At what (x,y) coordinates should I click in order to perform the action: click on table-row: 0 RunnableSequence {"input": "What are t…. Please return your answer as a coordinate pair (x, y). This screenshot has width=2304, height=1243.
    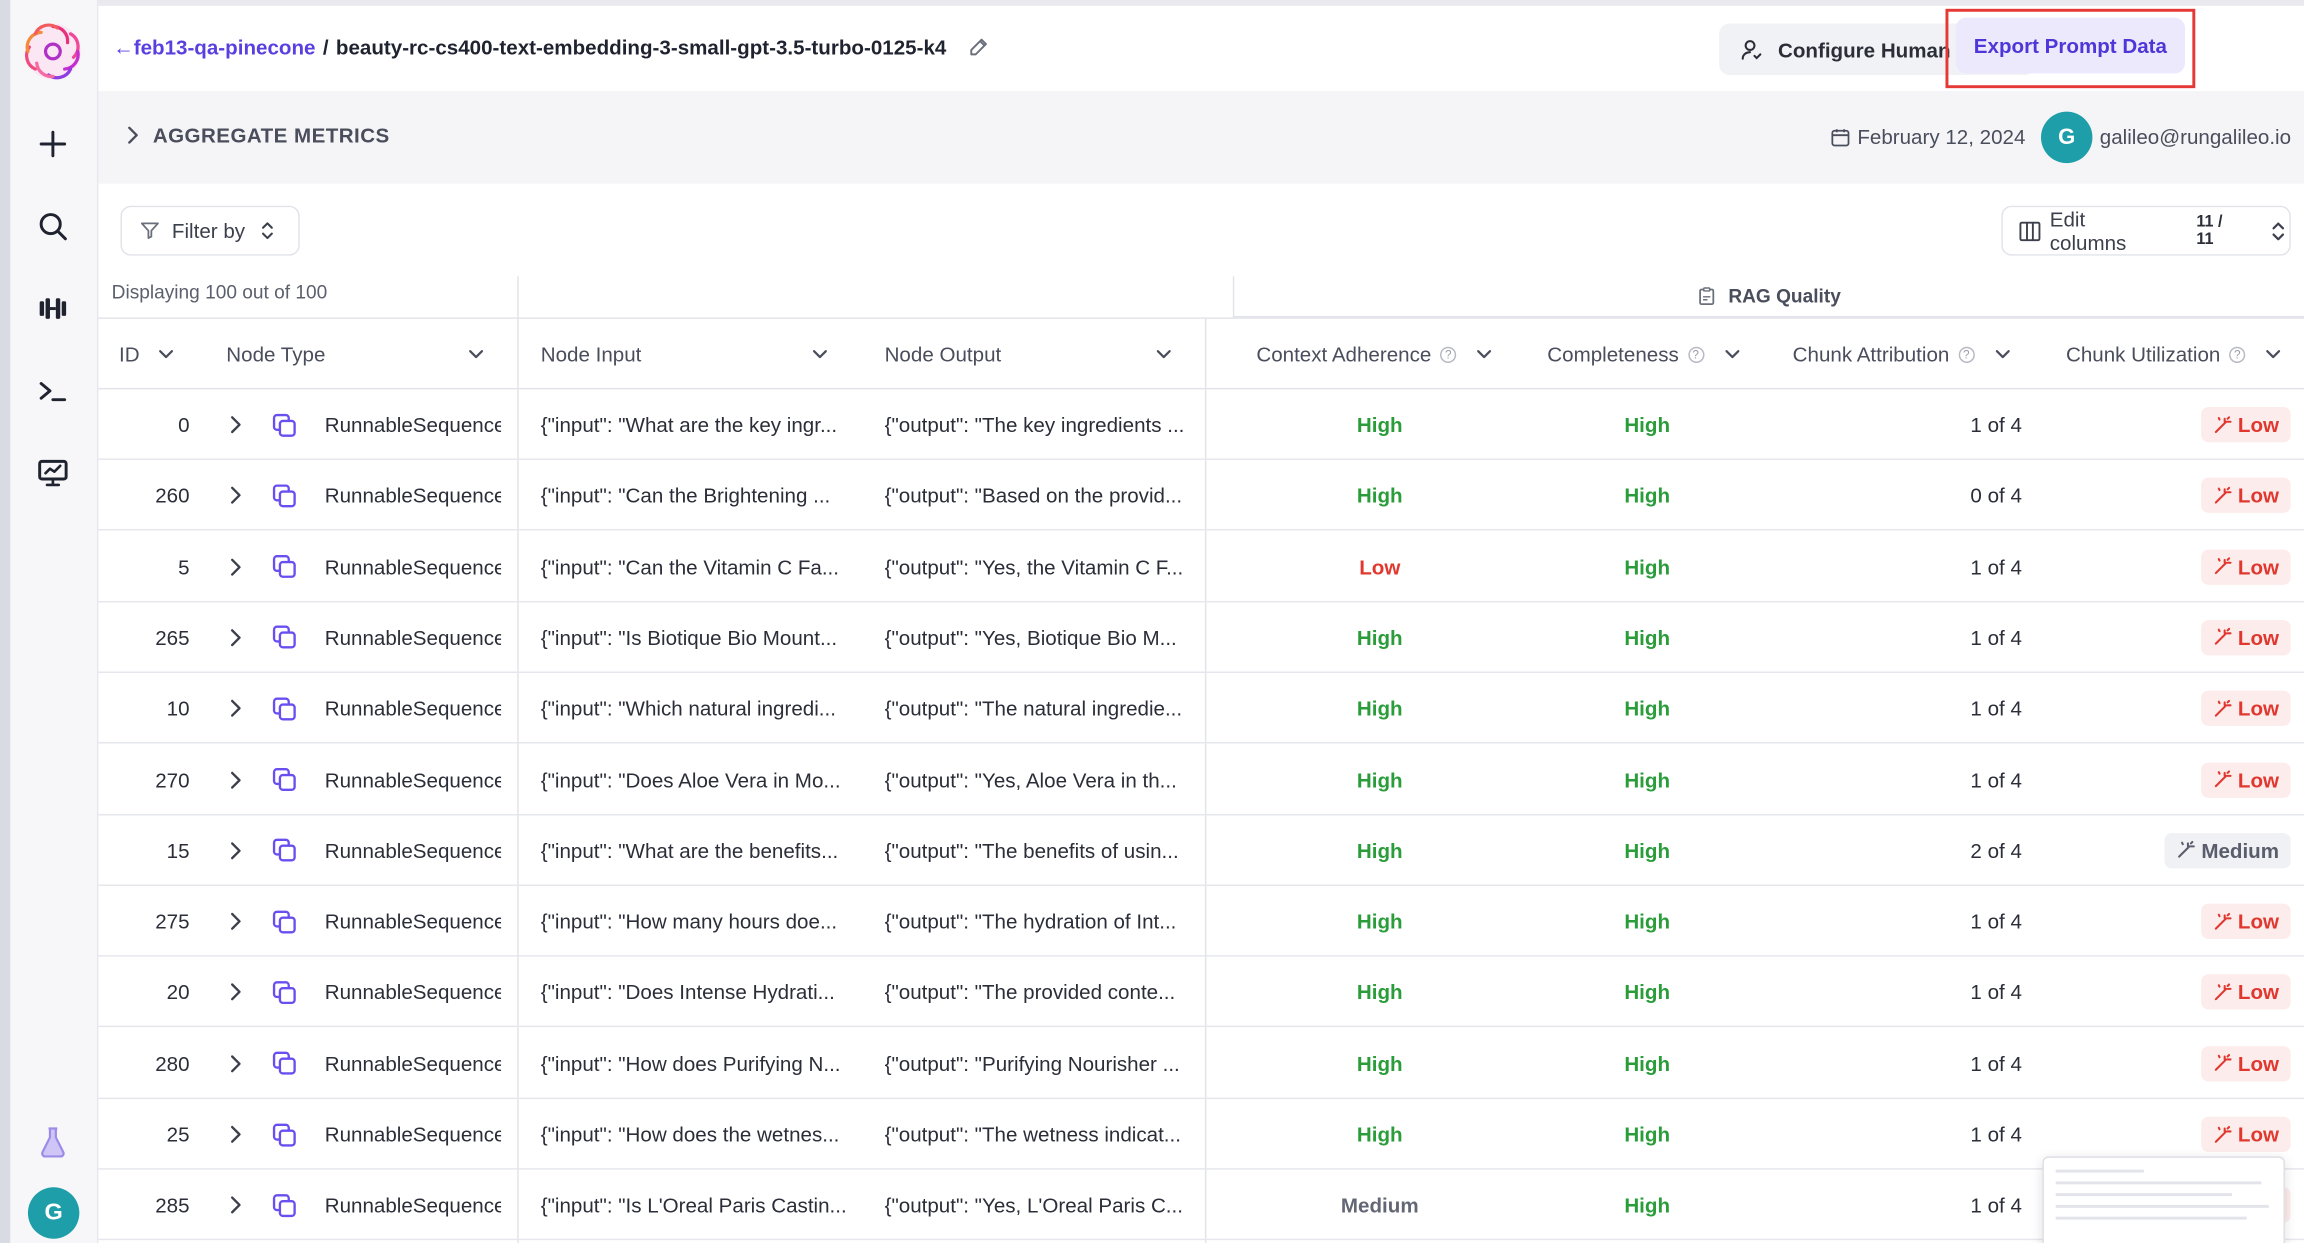
    Looking at the image, I should click on (1201, 424).